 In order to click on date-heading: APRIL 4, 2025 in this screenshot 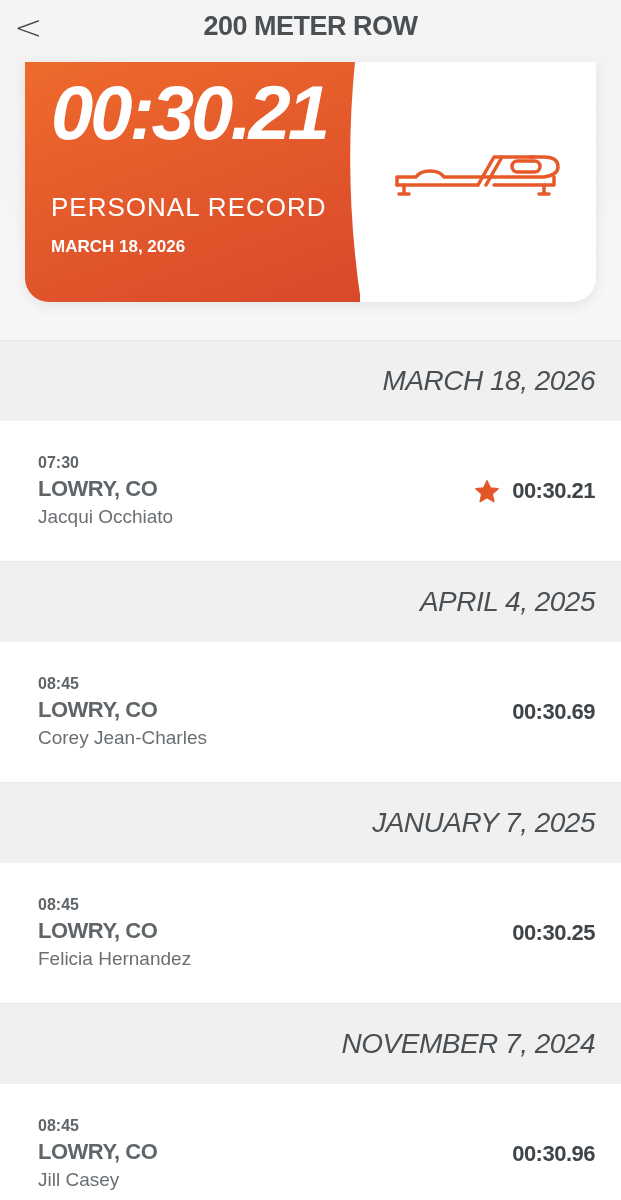, I will do `click(507, 602)`.